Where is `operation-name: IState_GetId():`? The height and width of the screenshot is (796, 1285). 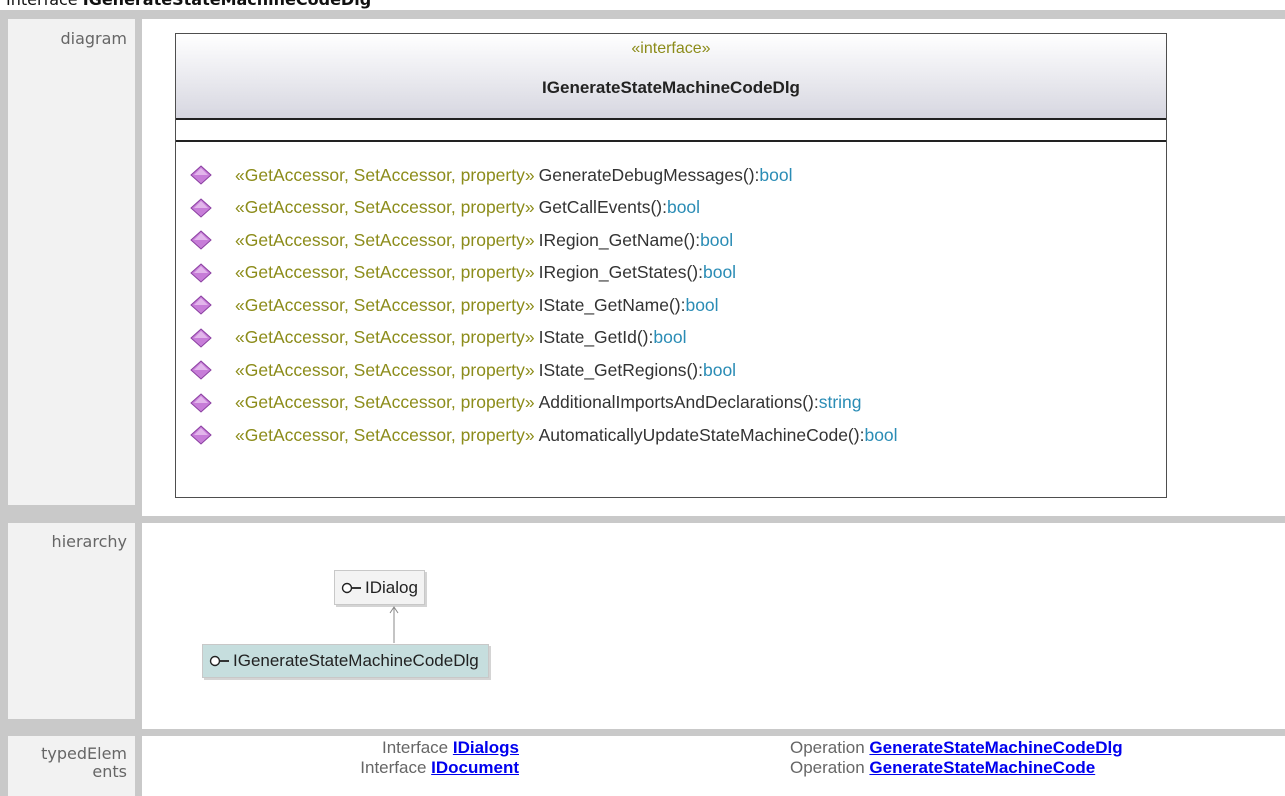 operation-name: IState_GetId(): is located at coordinates (596, 337).